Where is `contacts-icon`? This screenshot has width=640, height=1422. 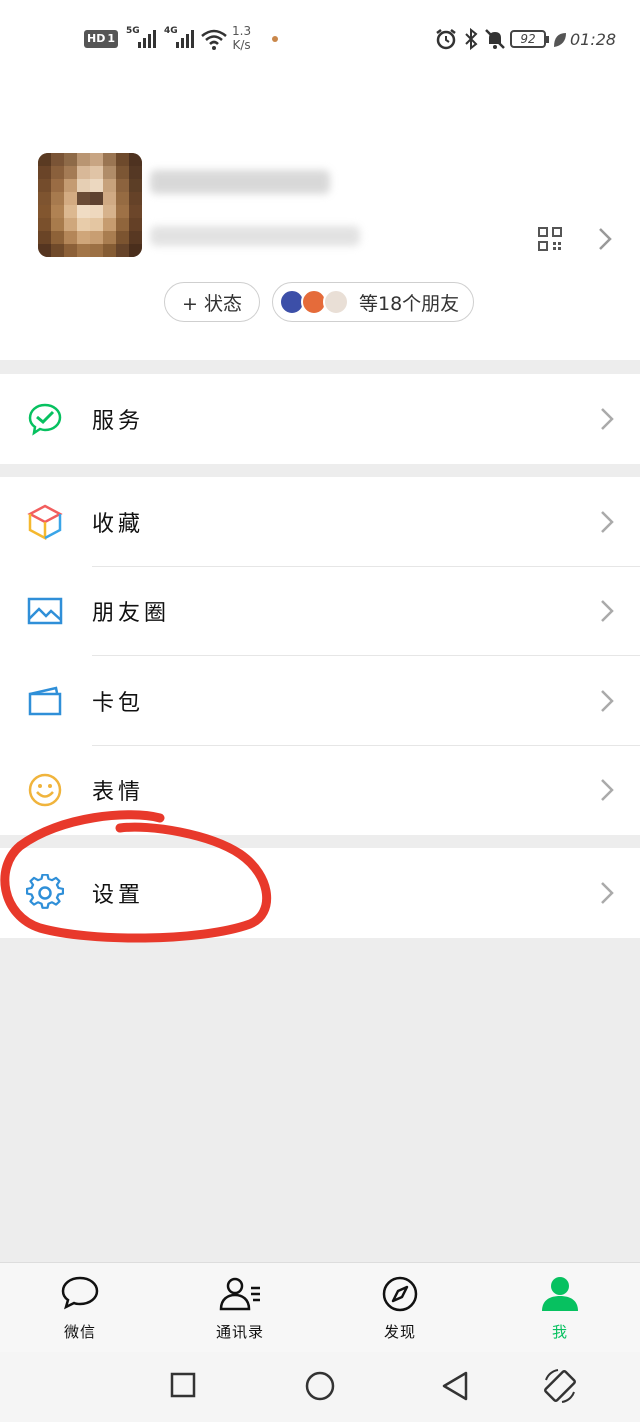 contacts-icon is located at coordinates (239, 1294).